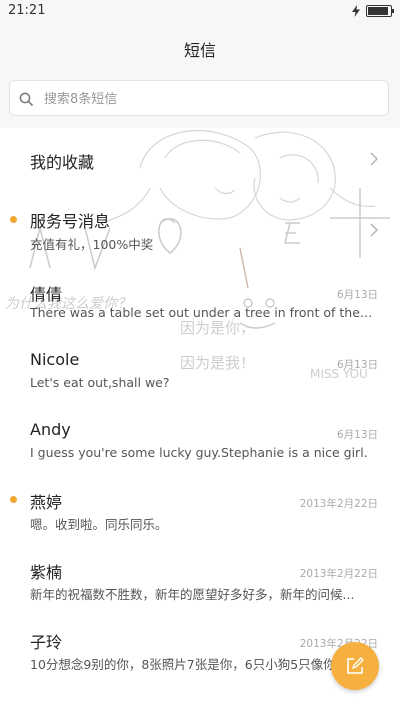  I want to click on favorites-label: 我的收藏, so click(62, 162).